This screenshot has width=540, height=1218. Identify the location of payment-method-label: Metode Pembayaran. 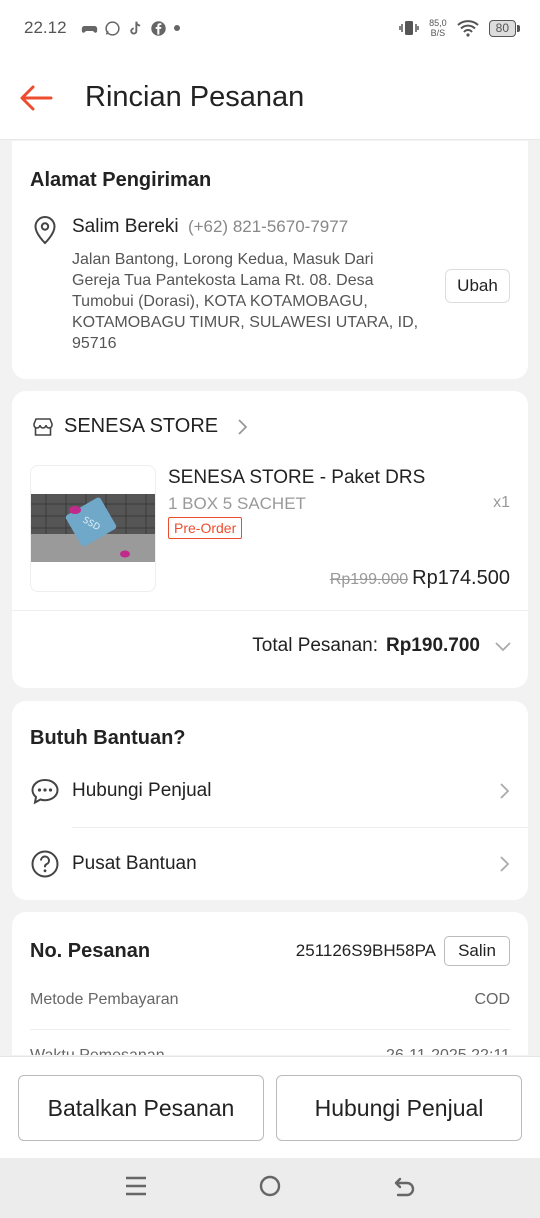
(104, 999).